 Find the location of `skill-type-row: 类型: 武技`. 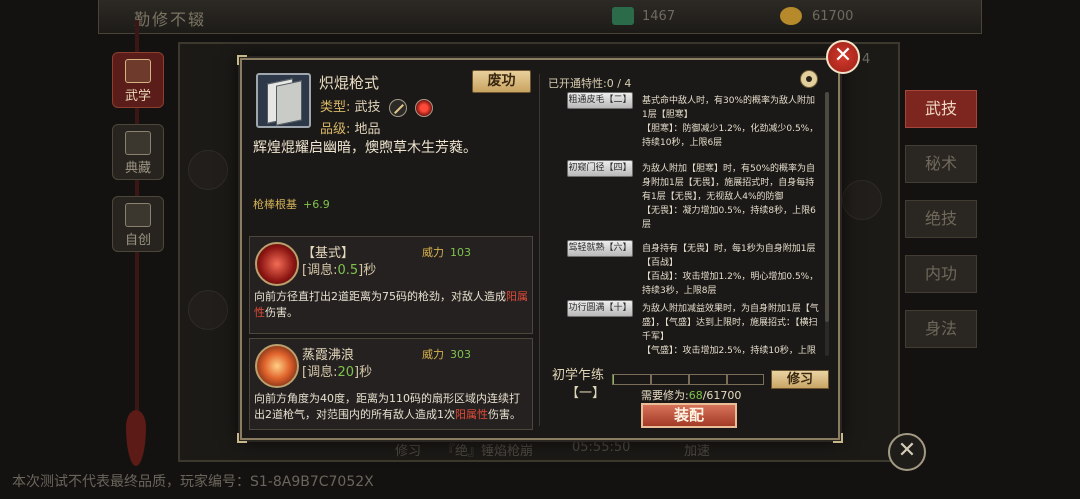

skill-type-row: 类型: 武技 is located at coordinates (376, 106).